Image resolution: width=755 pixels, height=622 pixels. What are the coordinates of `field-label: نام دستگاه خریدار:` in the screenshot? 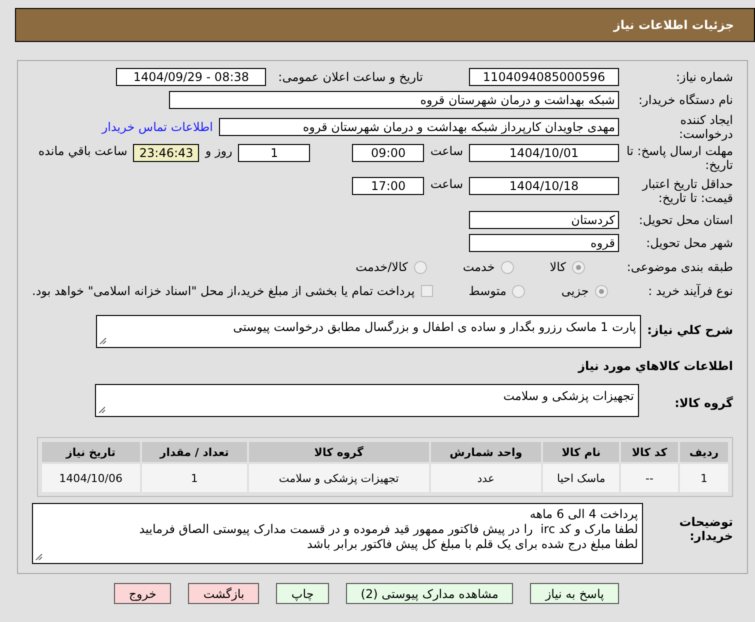 It's located at (685, 100).